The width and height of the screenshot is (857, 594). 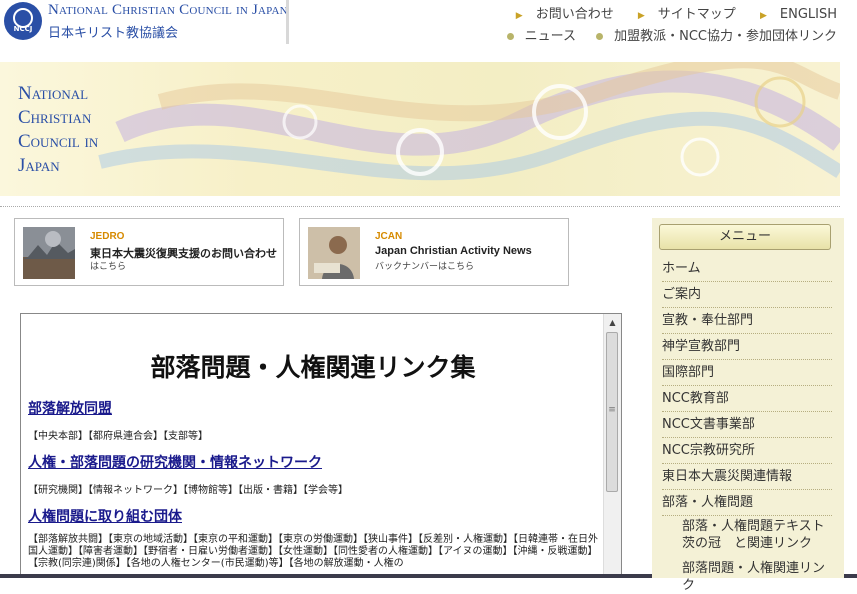 What do you see at coordinates (757, 577) in the screenshot?
I see `sidebar-subitem-links: 部落問題・人権関連リンク` at bounding box center [757, 577].